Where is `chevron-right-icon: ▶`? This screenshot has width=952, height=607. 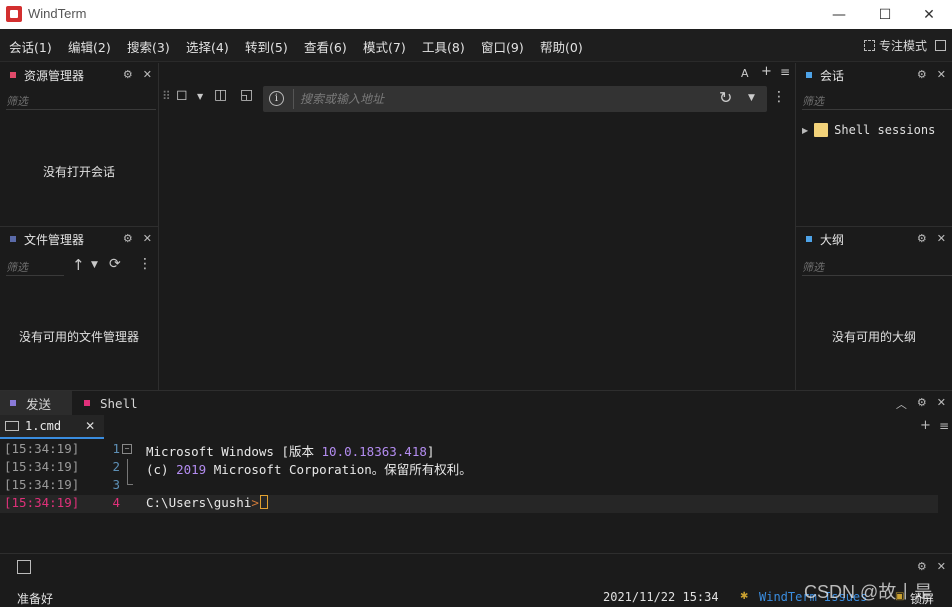 chevron-right-icon: ▶ is located at coordinates (805, 130).